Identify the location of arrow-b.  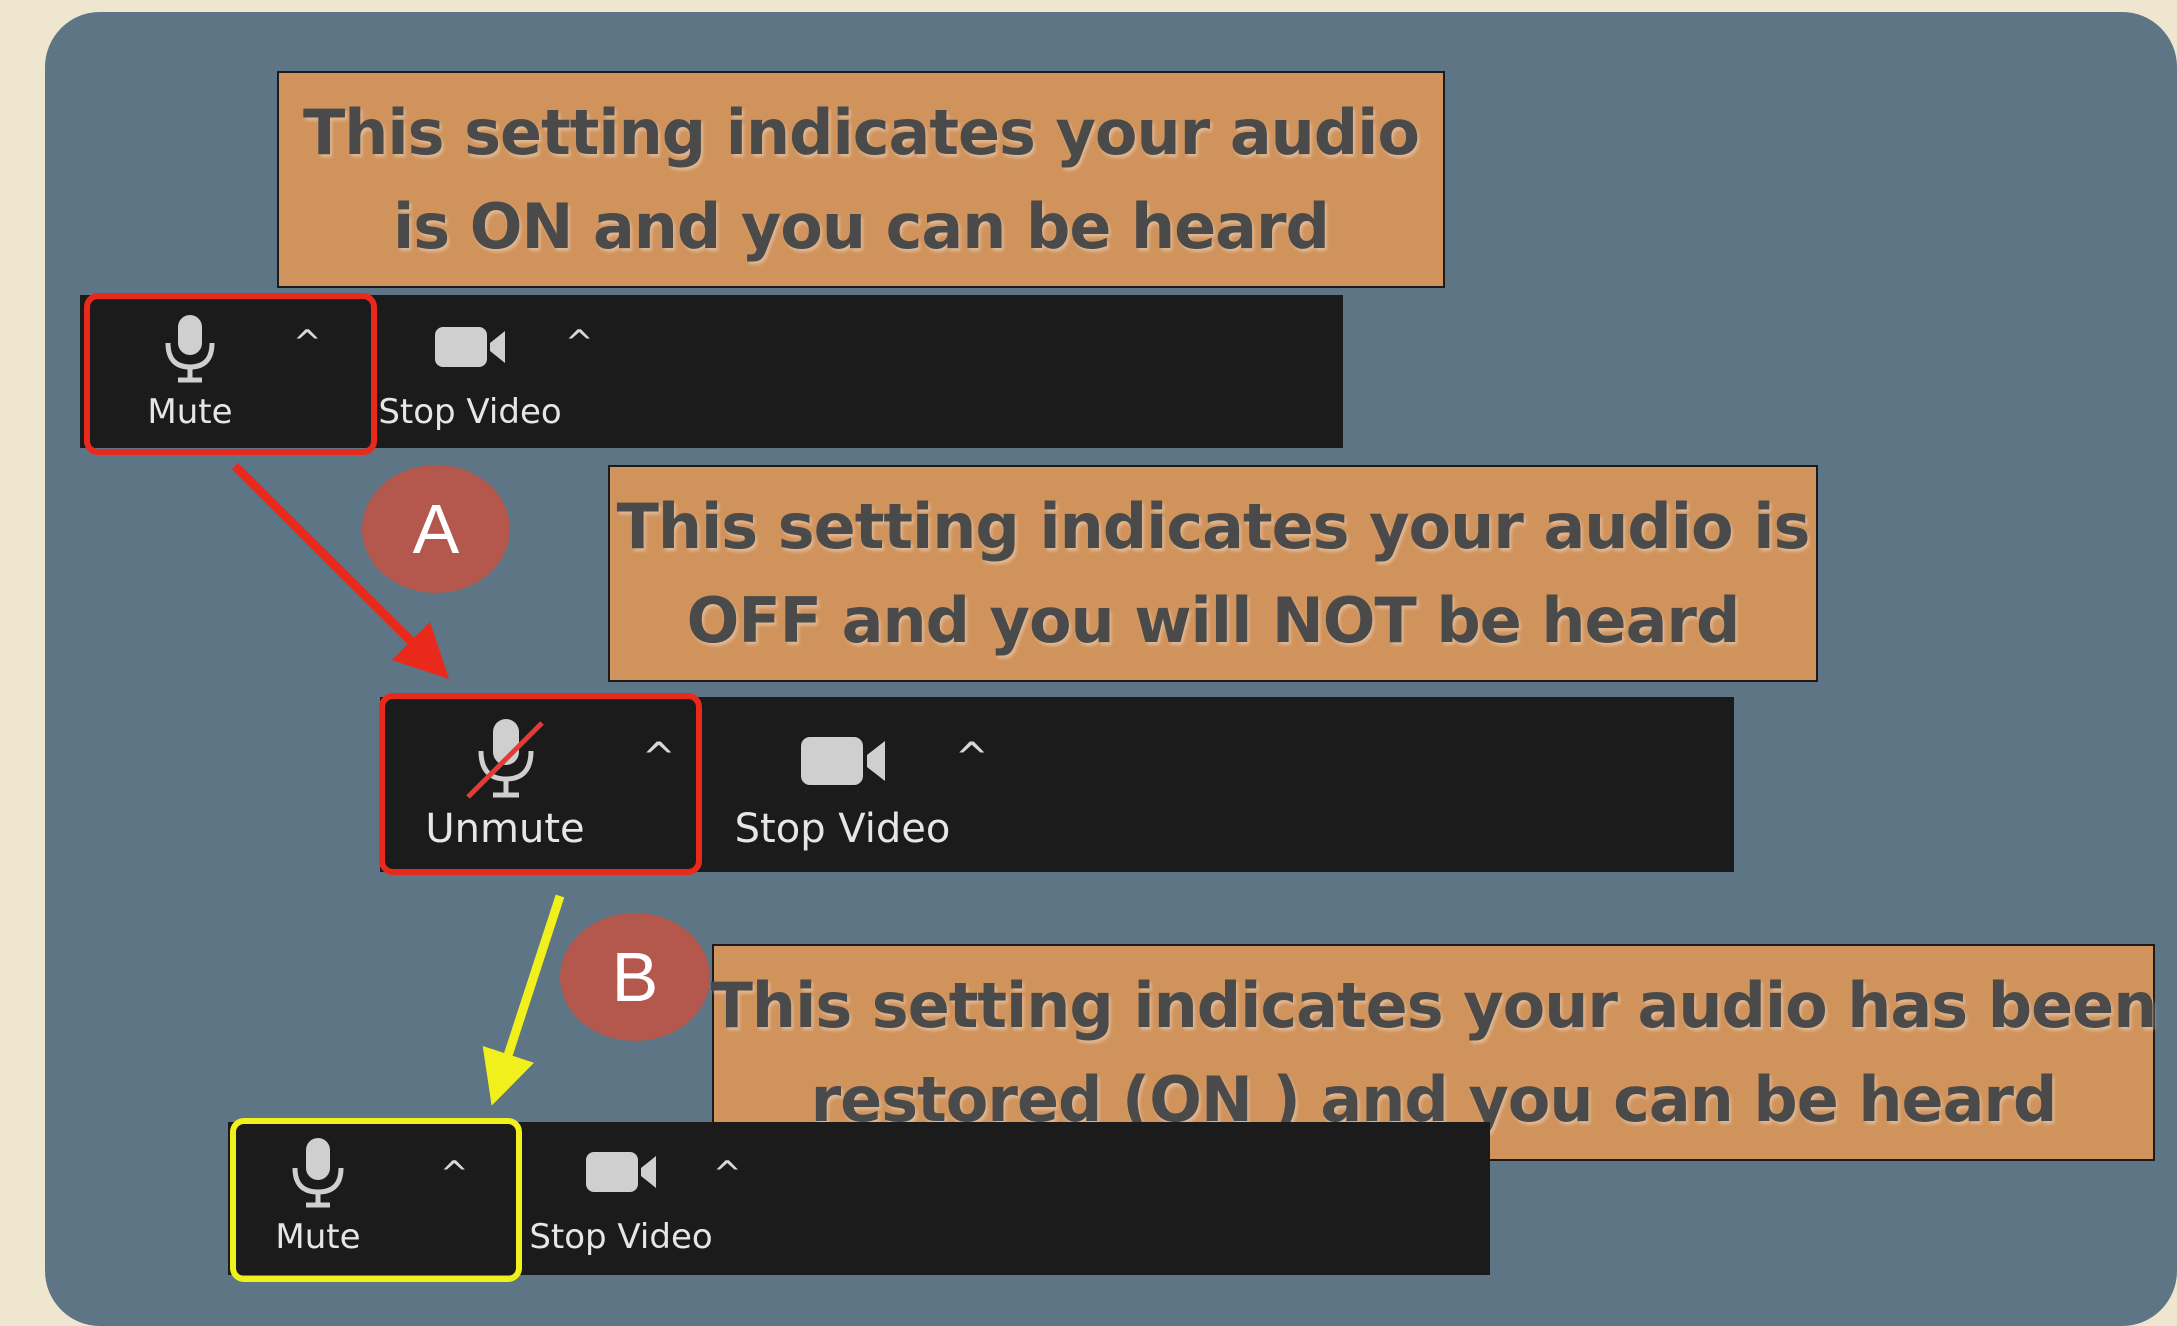
(523, 1000).